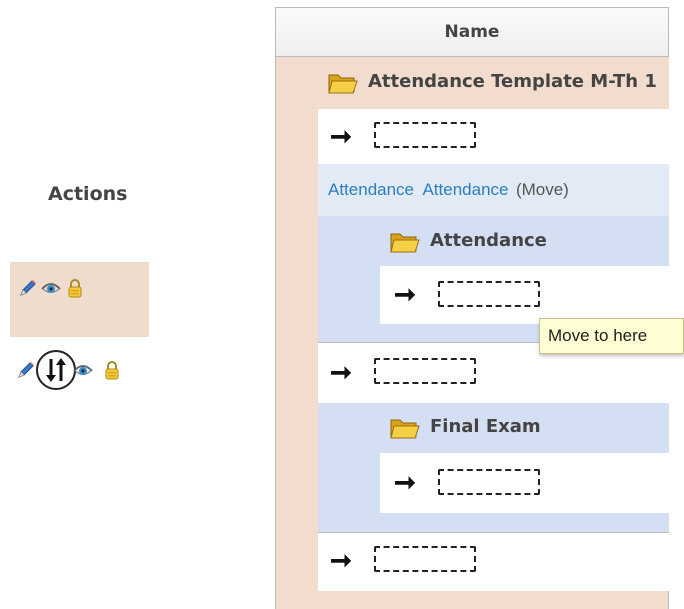 This screenshot has height=609, width=684. What do you see at coordinates (68, 372) in the screenshot?
I see `actions-row-2-icons` at bounding box center [68, 372].